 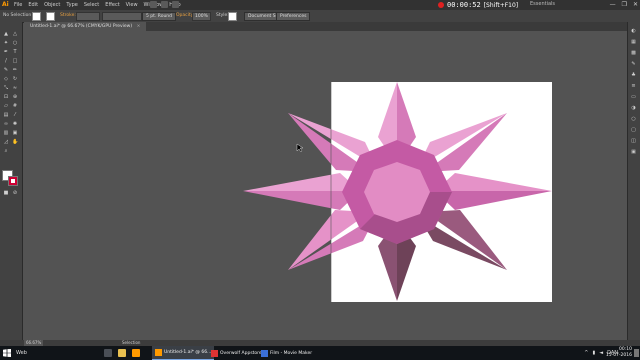 I want to click on right-panel-dock: ◐ ▦ ▩ ✎ ♣ ≡ ▭ ◑ ○ ▢ ◫ ▣, so click(x=633, y=181).